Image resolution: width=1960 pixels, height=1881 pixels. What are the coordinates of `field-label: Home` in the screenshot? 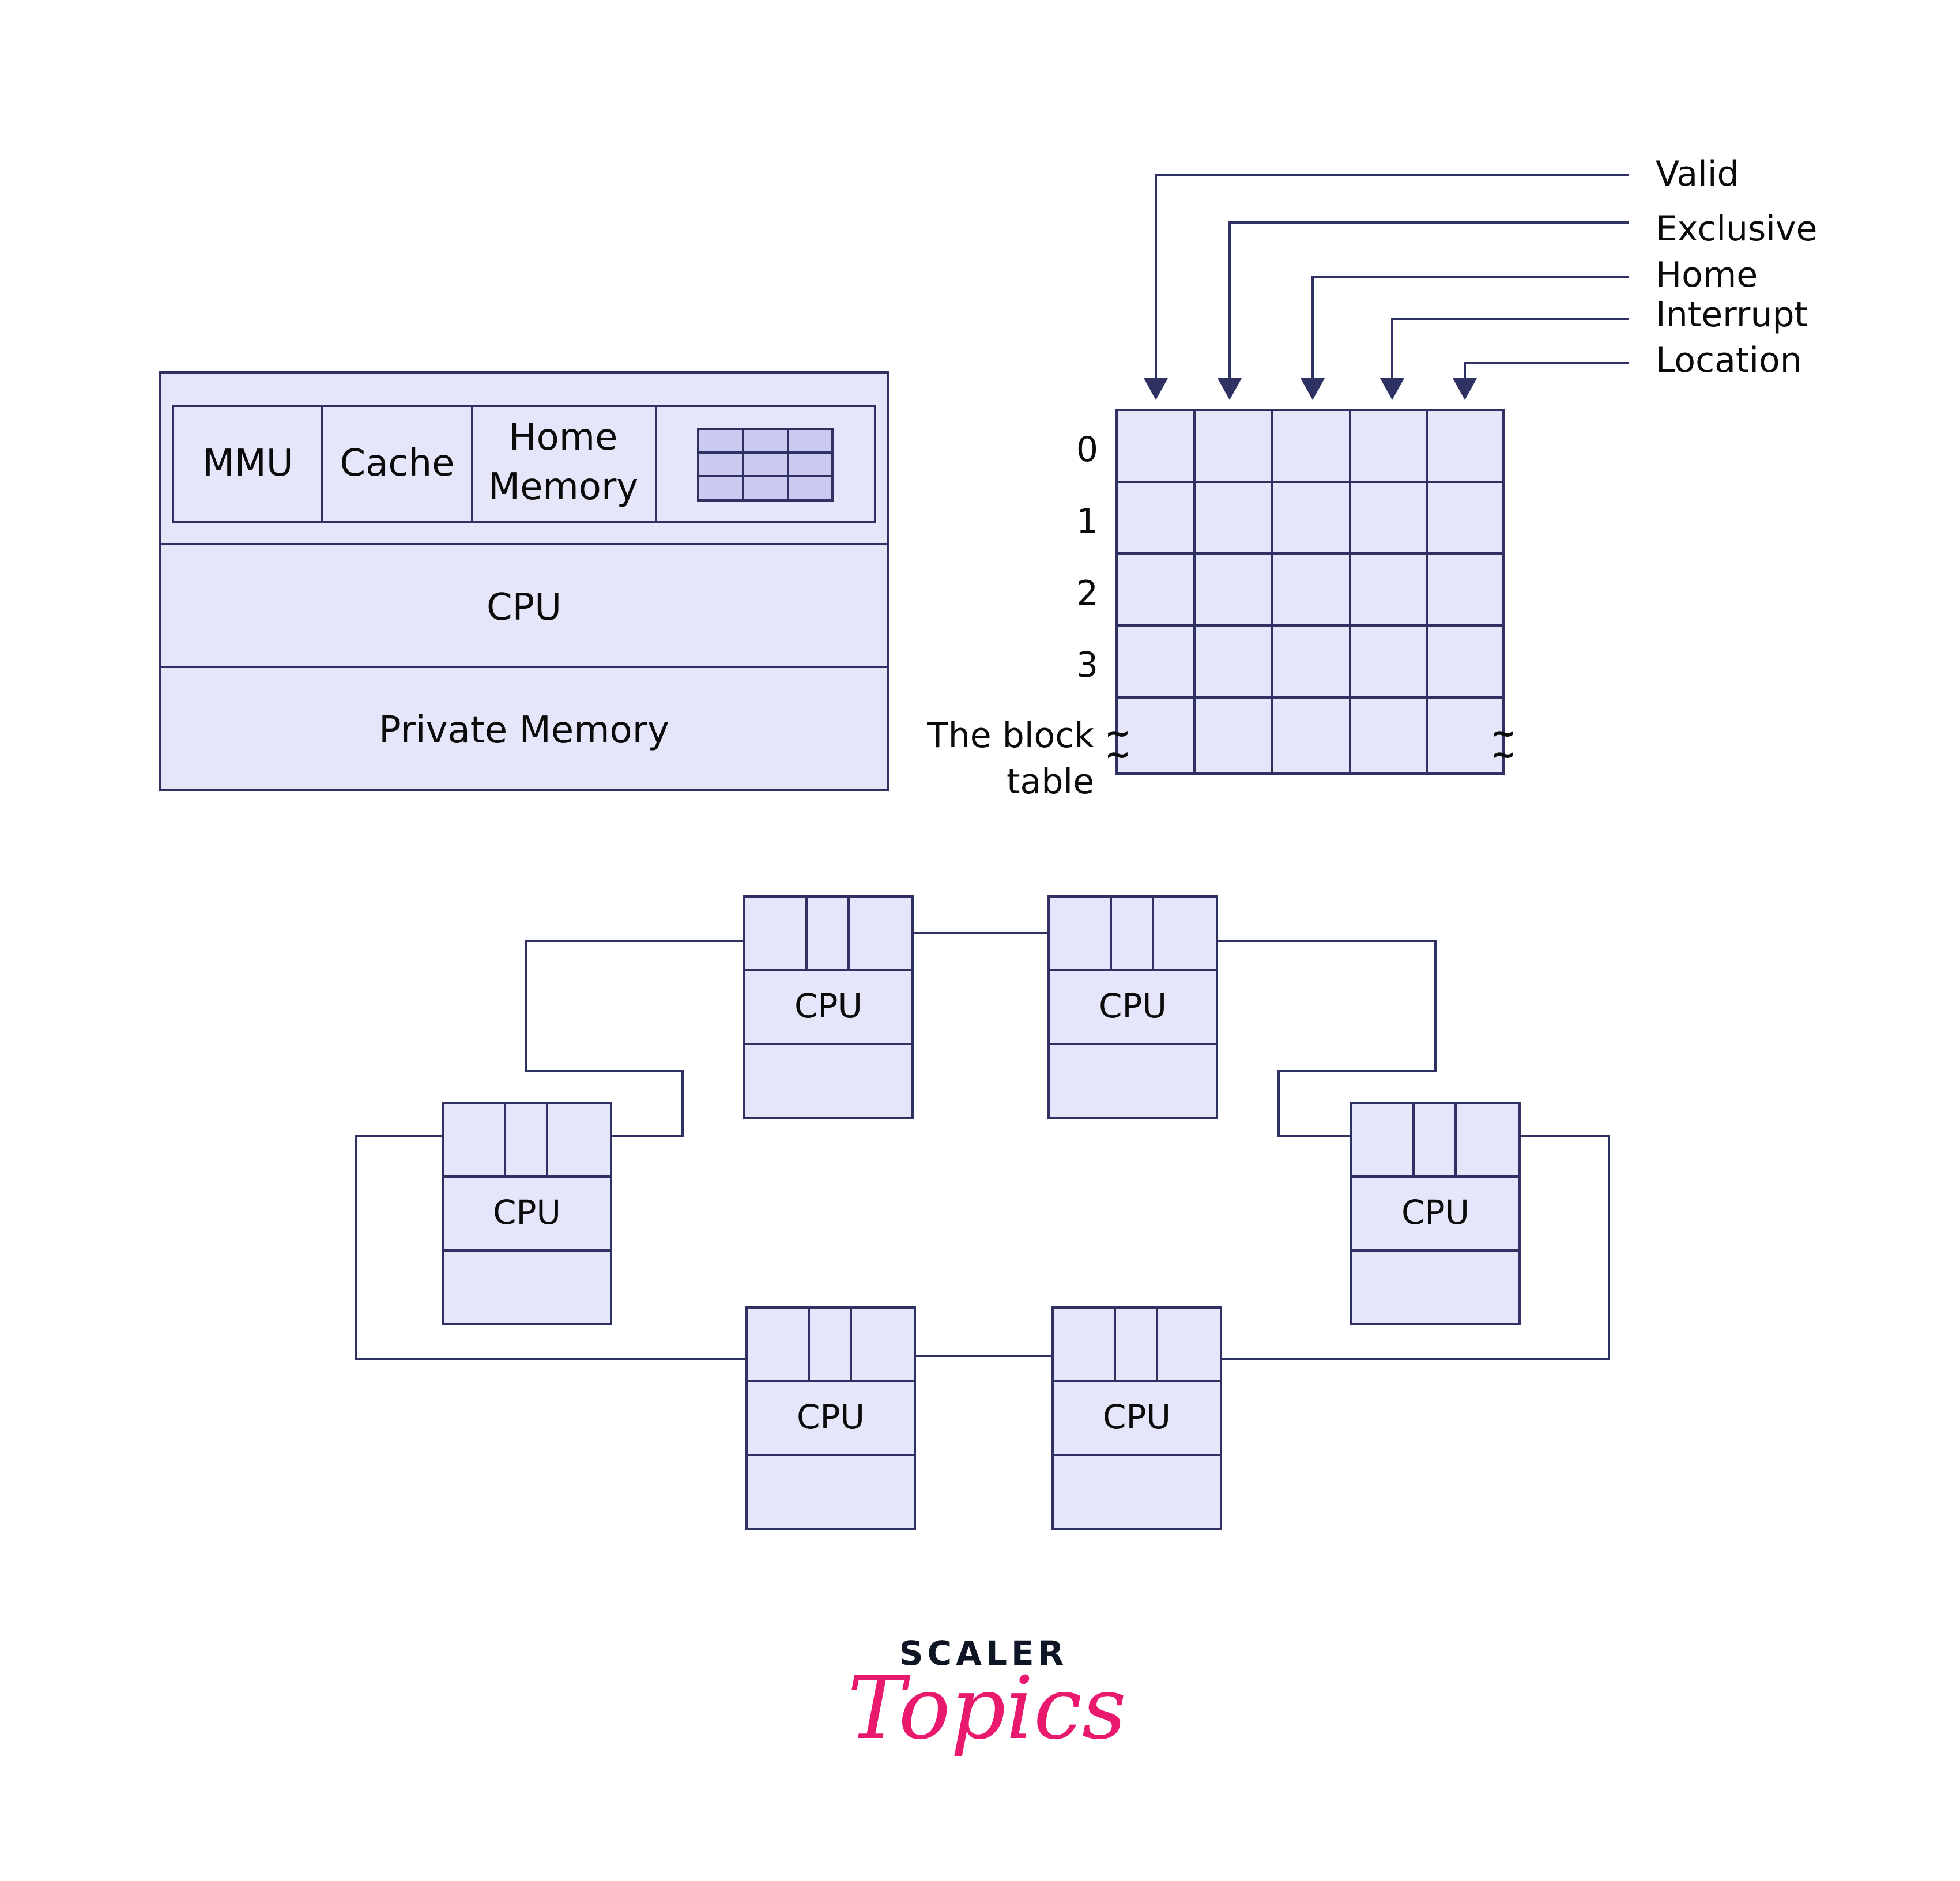 It's located at (1707, 275).